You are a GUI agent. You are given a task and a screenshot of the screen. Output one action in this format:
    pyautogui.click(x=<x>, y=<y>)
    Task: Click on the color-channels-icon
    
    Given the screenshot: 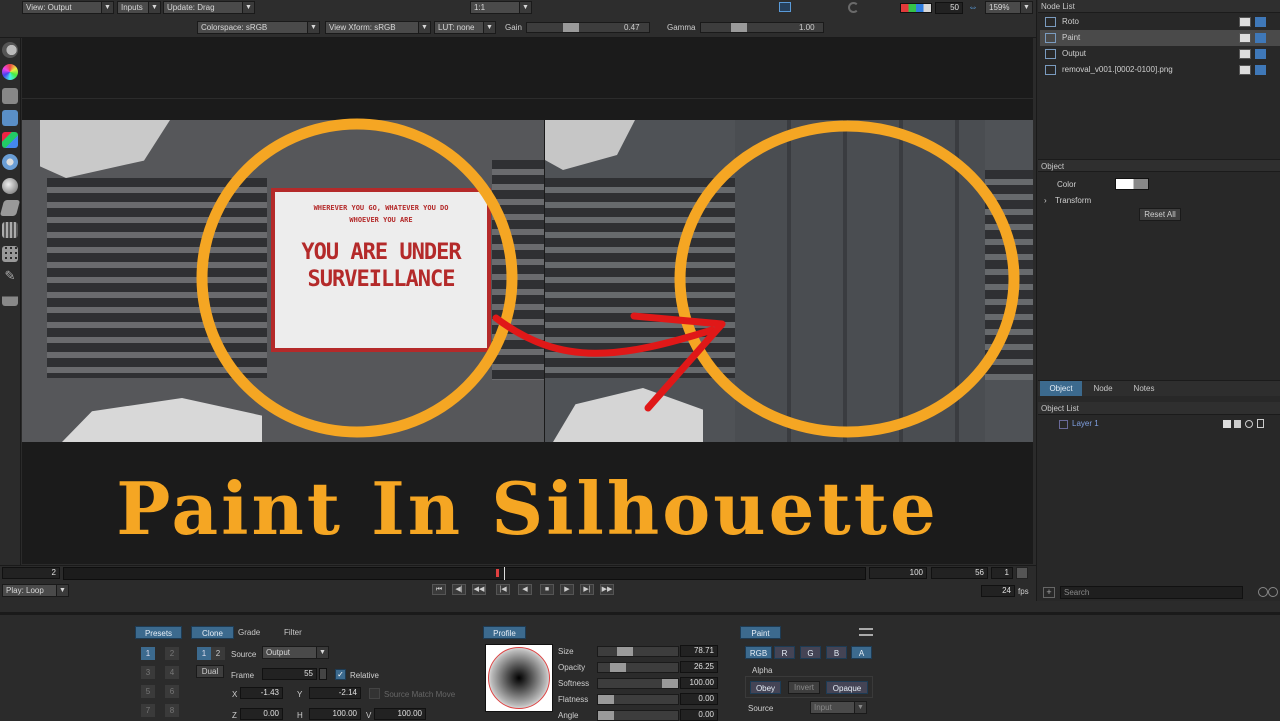 What is the action you would take?
    pyautogui.click(x=916, y=8)
    